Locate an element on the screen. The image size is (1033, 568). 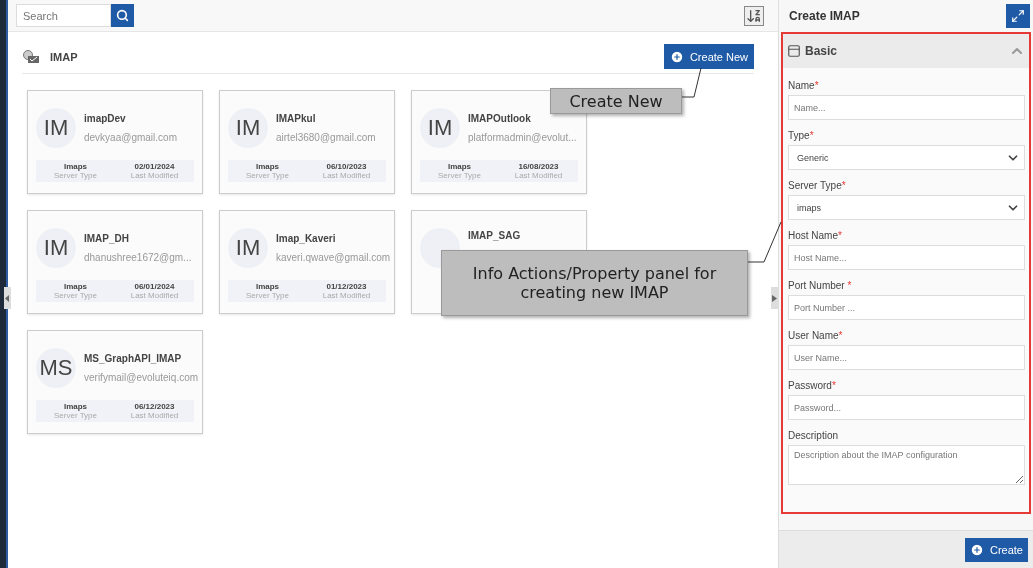
field-label: Host Name* is located at coordinates (815, 235).